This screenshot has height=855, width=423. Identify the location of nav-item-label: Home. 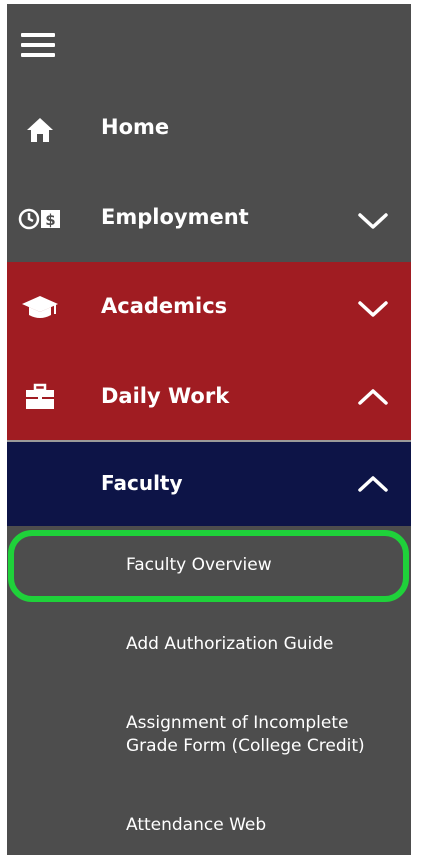
(135, 127).